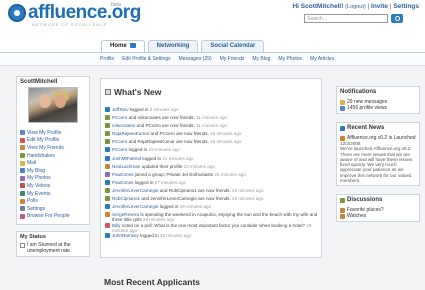  Describe the element at coordinates (53, 105) in the screenshot. I see `profile-photo` at that location.